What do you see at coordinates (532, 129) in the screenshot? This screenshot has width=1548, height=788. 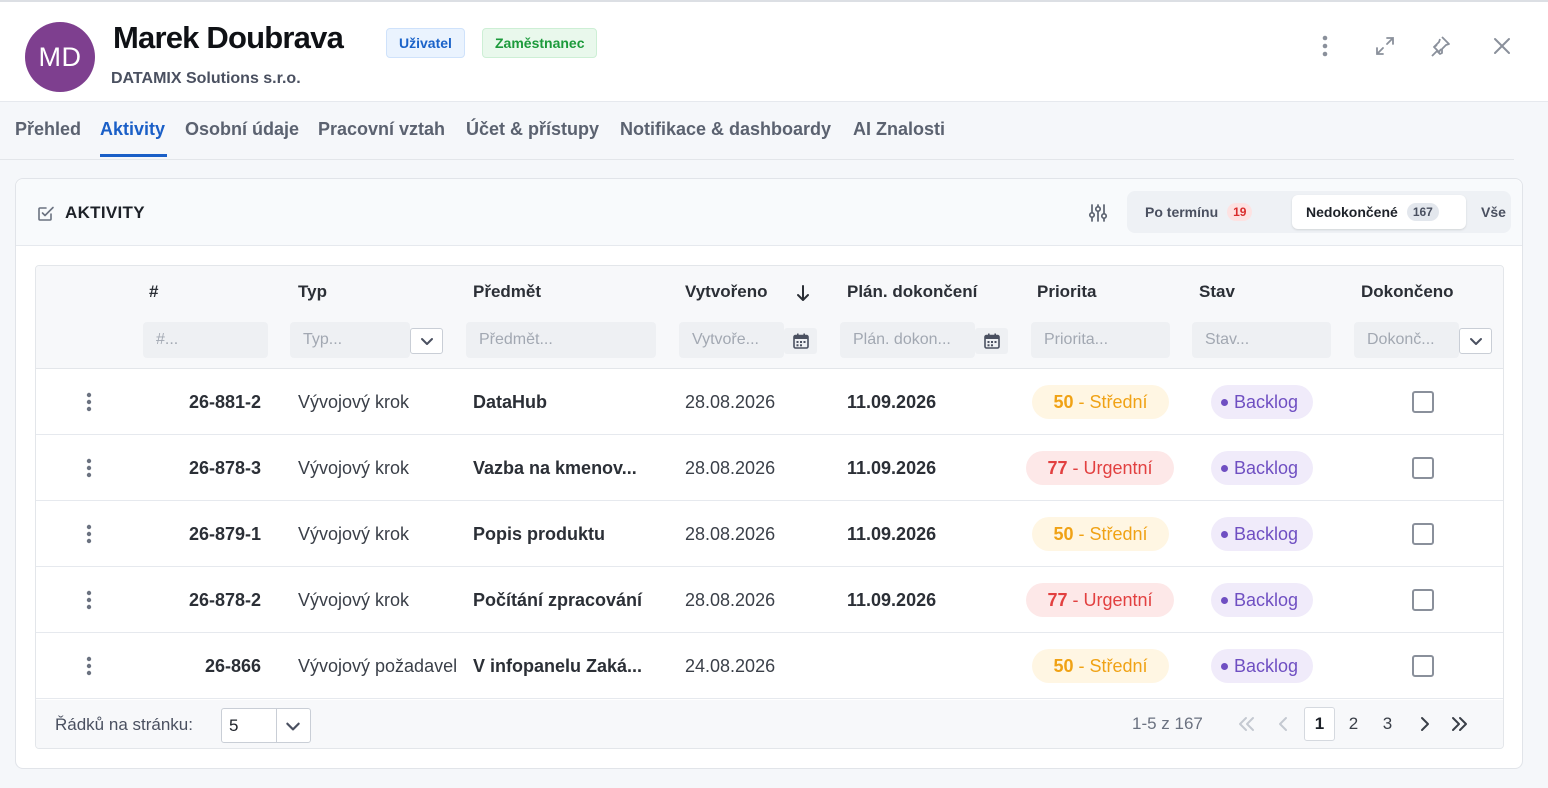 I see `tab-account-access: Účet & přístupy` at bounding box center [532, 129].